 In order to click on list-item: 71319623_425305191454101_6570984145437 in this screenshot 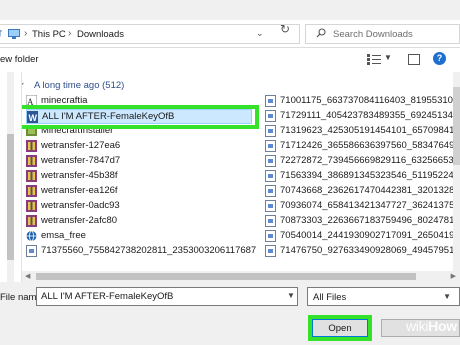, I will do `click(359, 131)`.